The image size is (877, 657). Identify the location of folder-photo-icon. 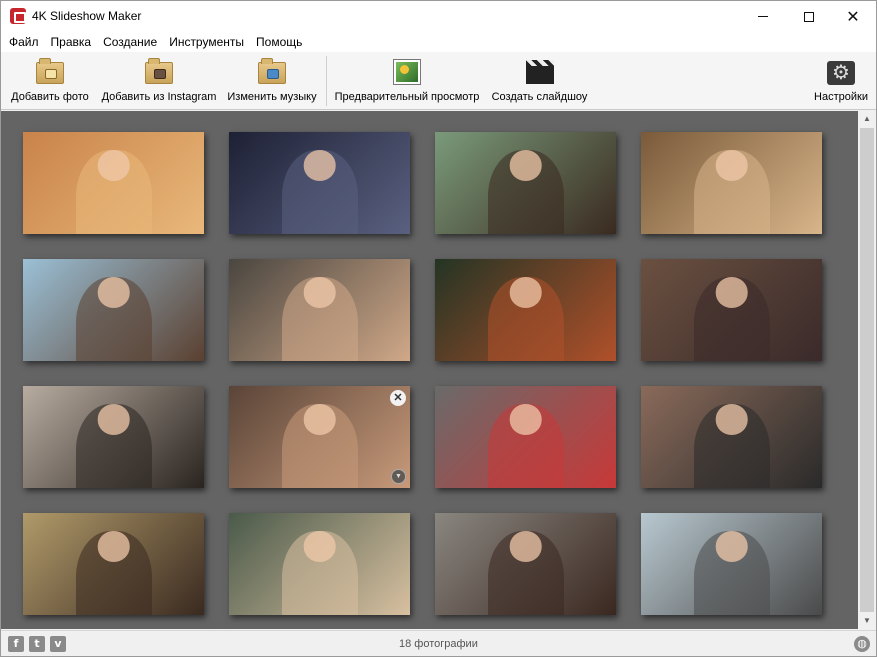
(50, 72).